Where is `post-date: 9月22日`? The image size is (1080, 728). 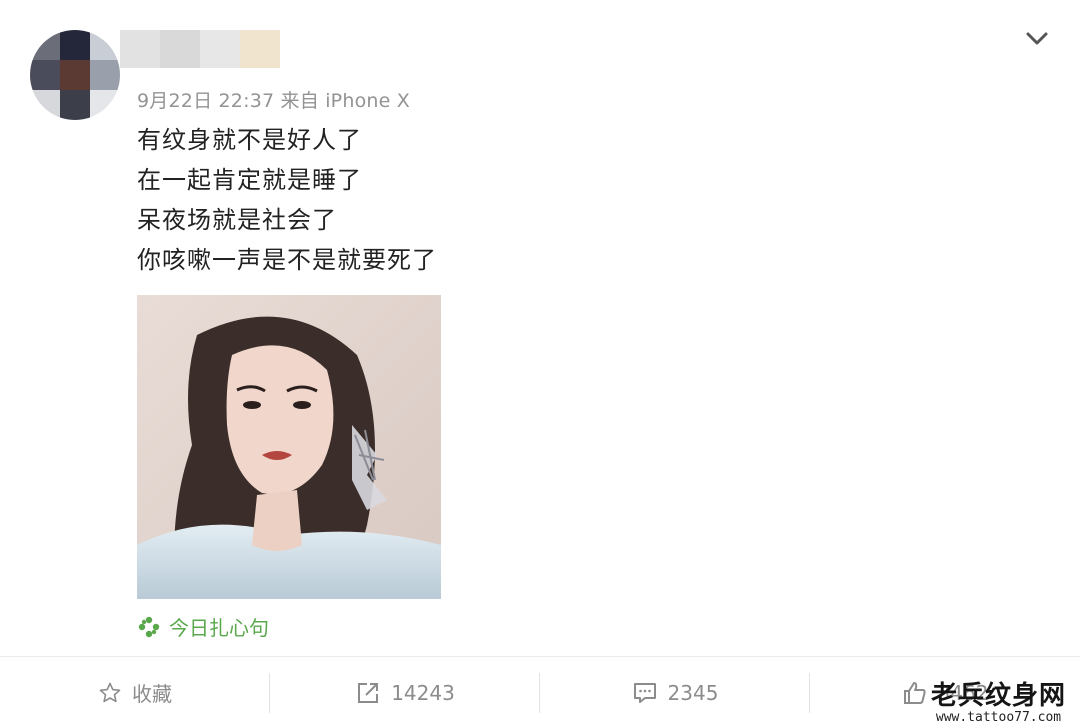 post-date: 9月22日 is located at coordinates (175, 101).